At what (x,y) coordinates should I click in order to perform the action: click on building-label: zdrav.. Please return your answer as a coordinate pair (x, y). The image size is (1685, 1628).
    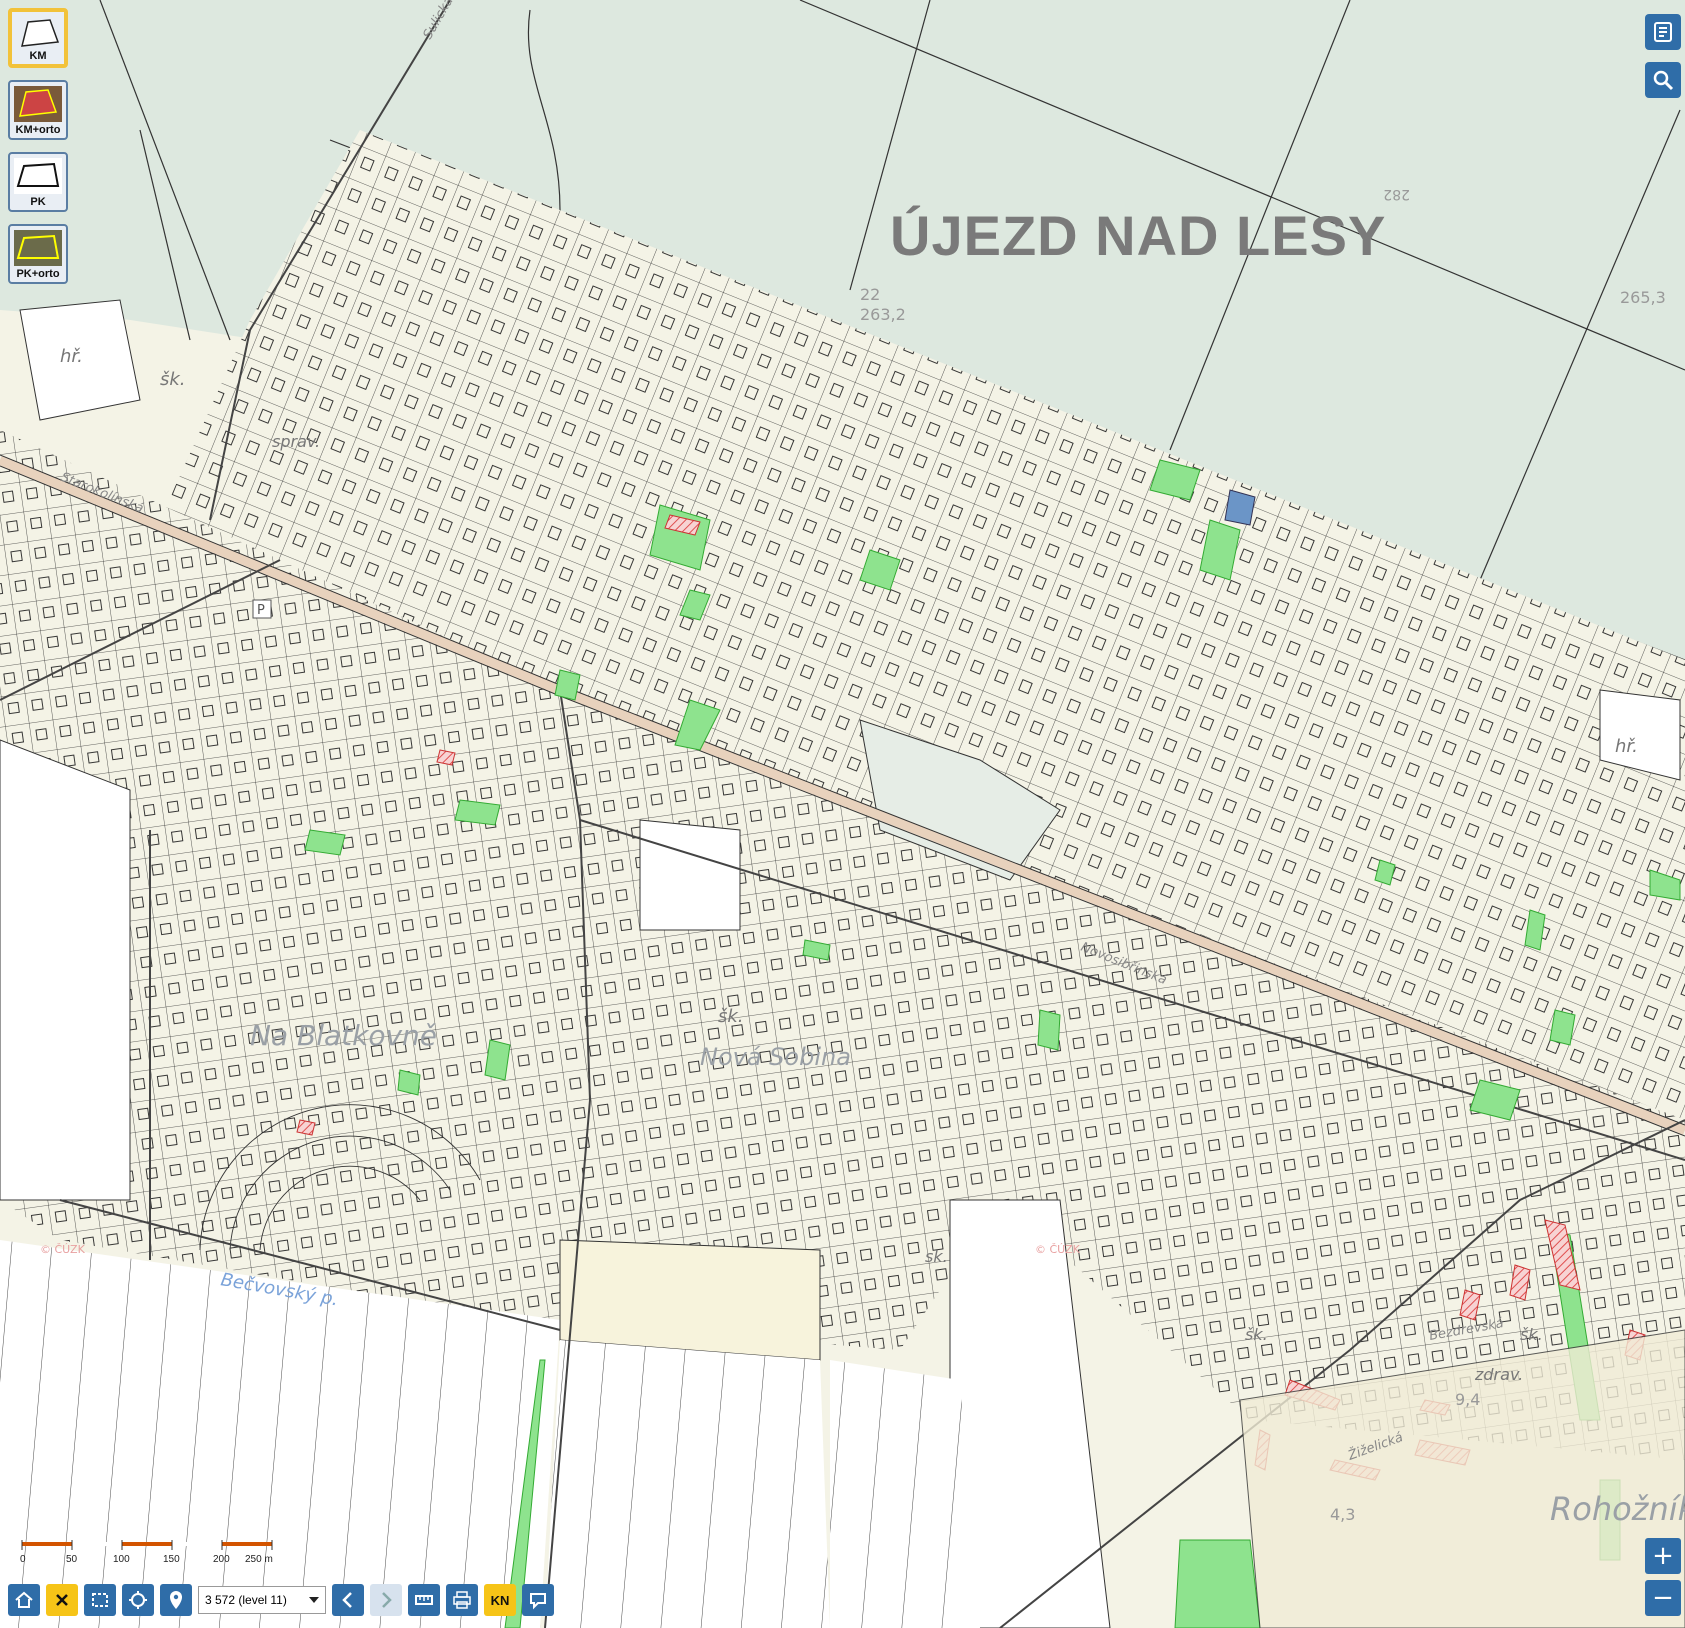
    Looking at the image, I should click on (1498, 1374).